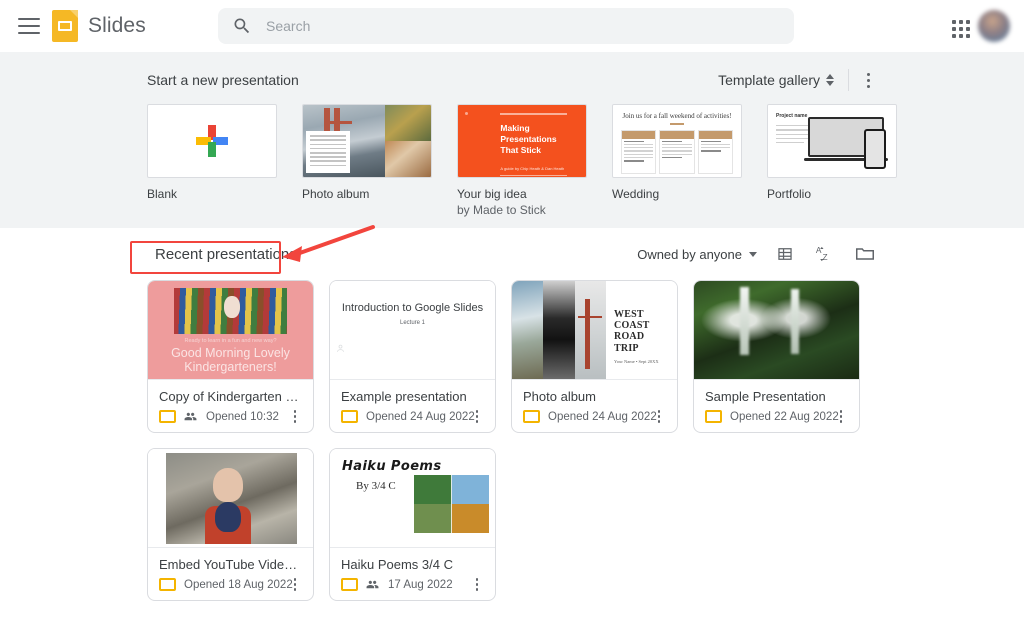 The width and height of the screenshot is (1024, 632). What do you see at coordinates (412, 406) in the screenshot?
I see `file-card-meta: Example presentation Opened 24 Aug 2022` at bounding box center [412, 406].